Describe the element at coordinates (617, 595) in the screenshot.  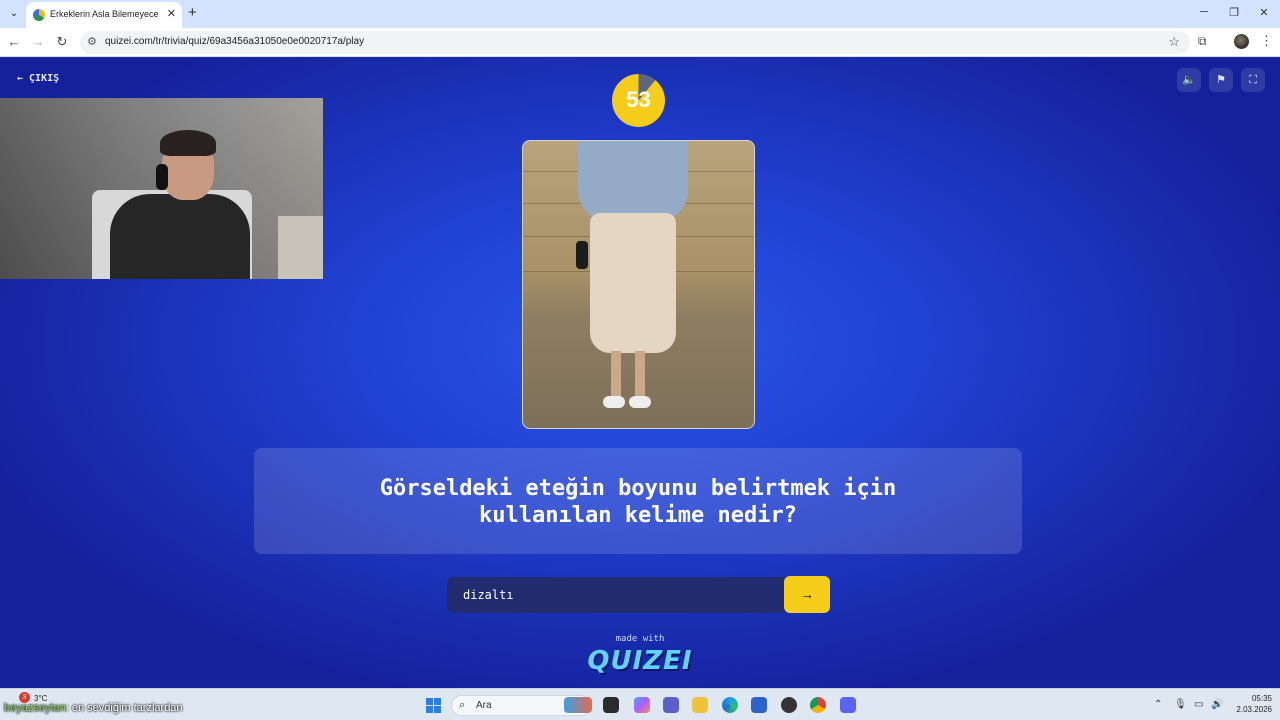
I see `answer-input` at that location.